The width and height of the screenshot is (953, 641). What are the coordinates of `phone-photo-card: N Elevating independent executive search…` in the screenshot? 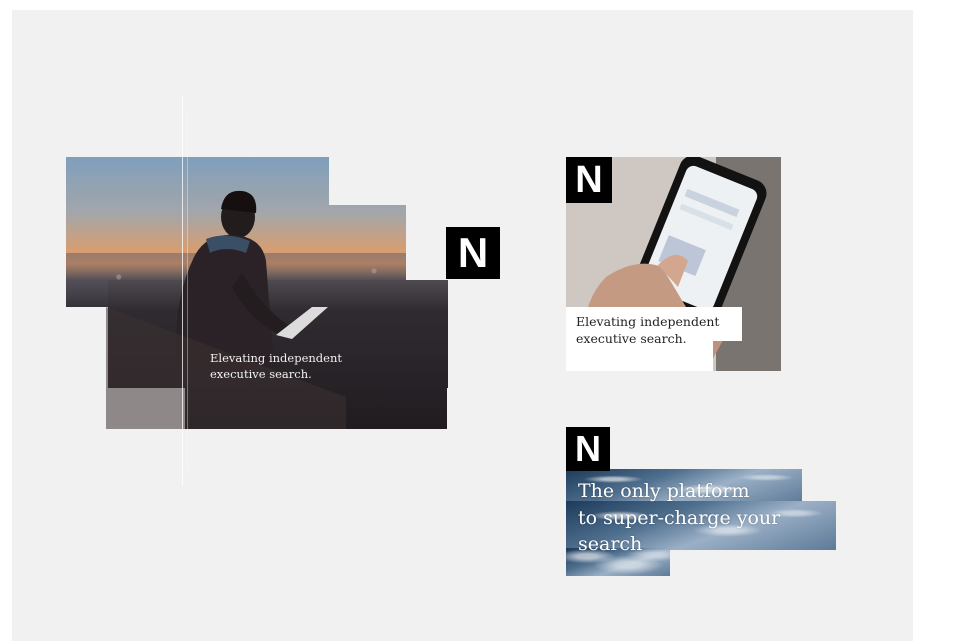 It's located at (673, 264).